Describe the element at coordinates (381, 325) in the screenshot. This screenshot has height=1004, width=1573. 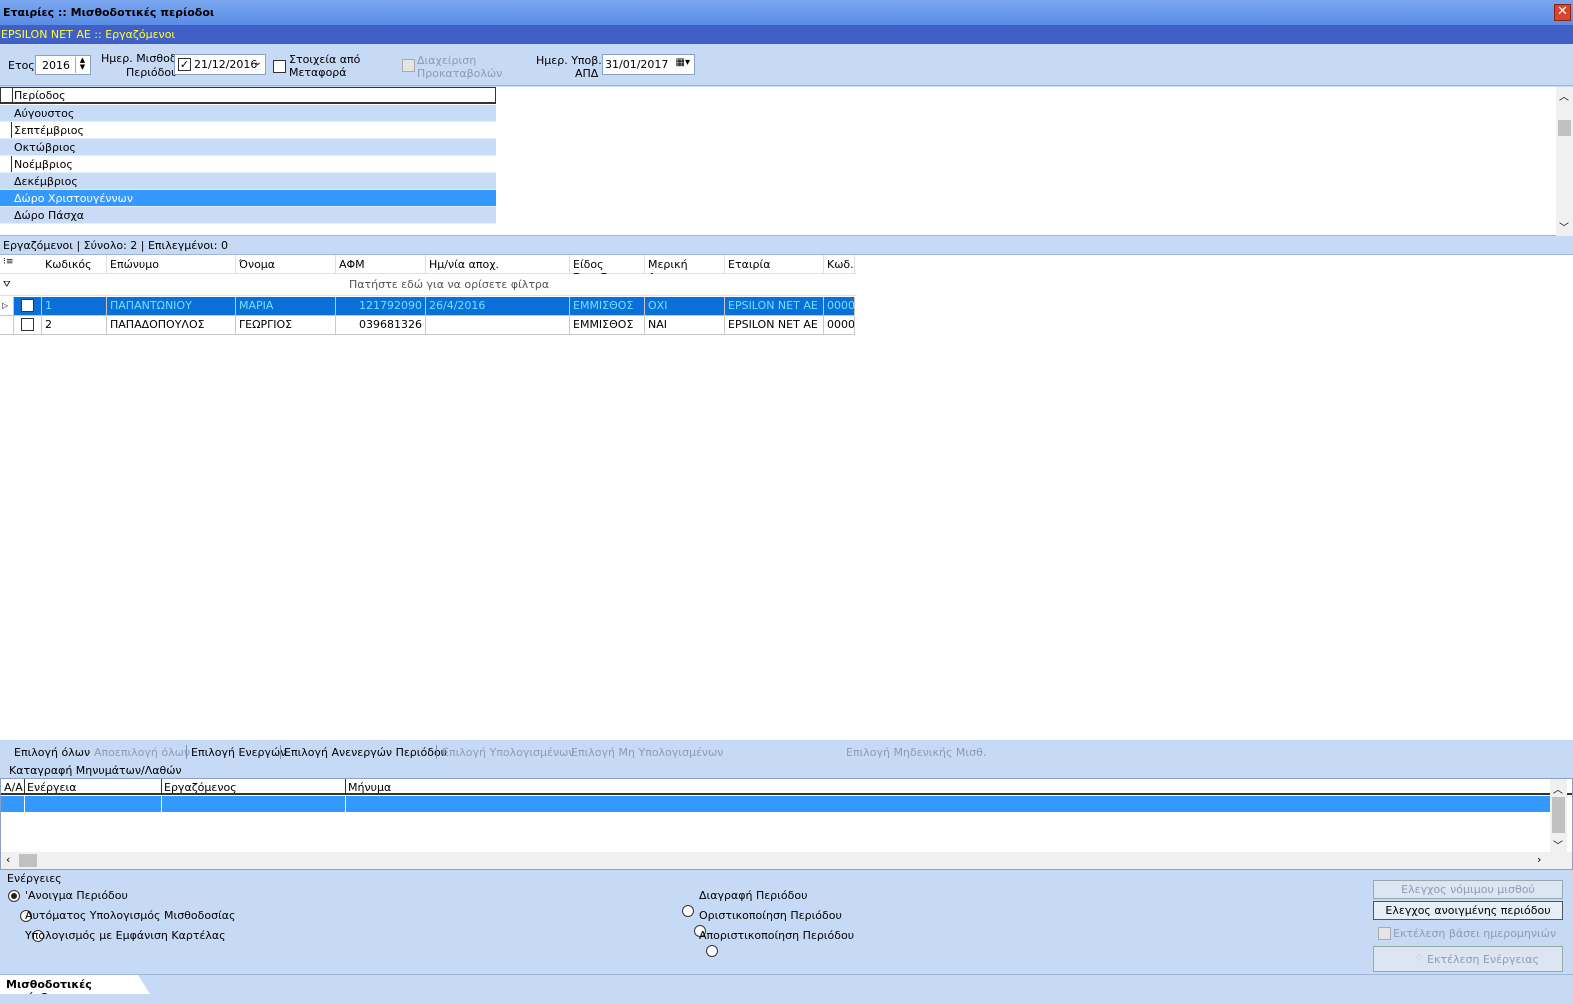
I see `employee-cell: 039681326` at that location.